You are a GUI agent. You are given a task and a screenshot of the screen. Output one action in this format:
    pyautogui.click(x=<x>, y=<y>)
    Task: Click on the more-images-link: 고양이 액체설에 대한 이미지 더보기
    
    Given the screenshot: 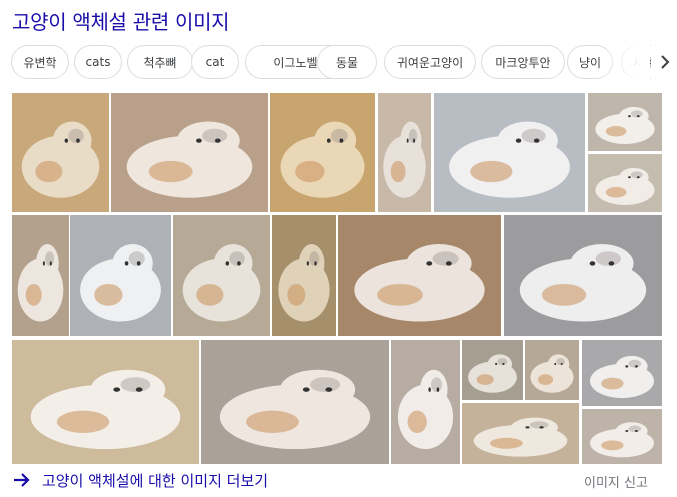 What is the action you would take?
    pyautogui.click(x=140, y=480)
    